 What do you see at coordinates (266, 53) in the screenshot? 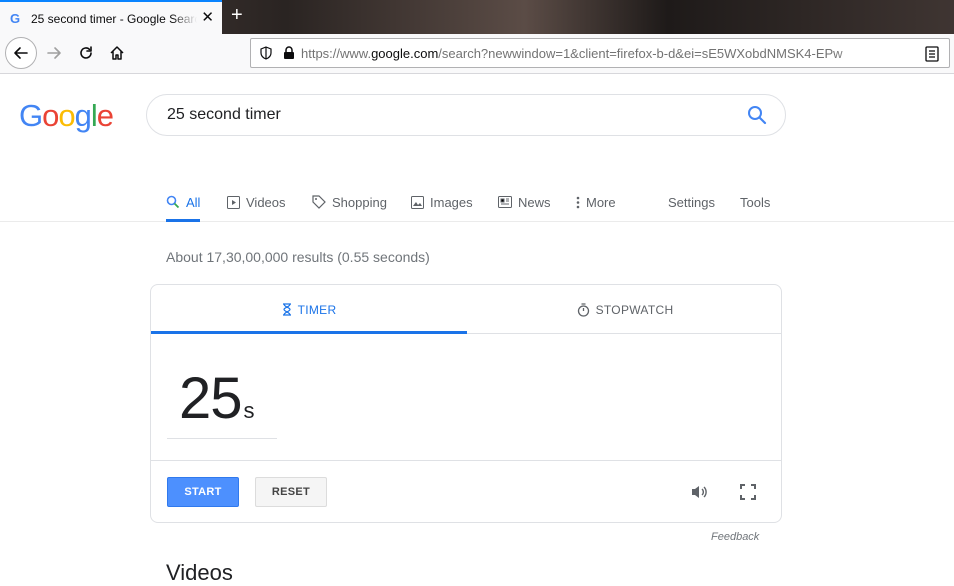
I see `shield-icon` at bounding box center [266, 53].